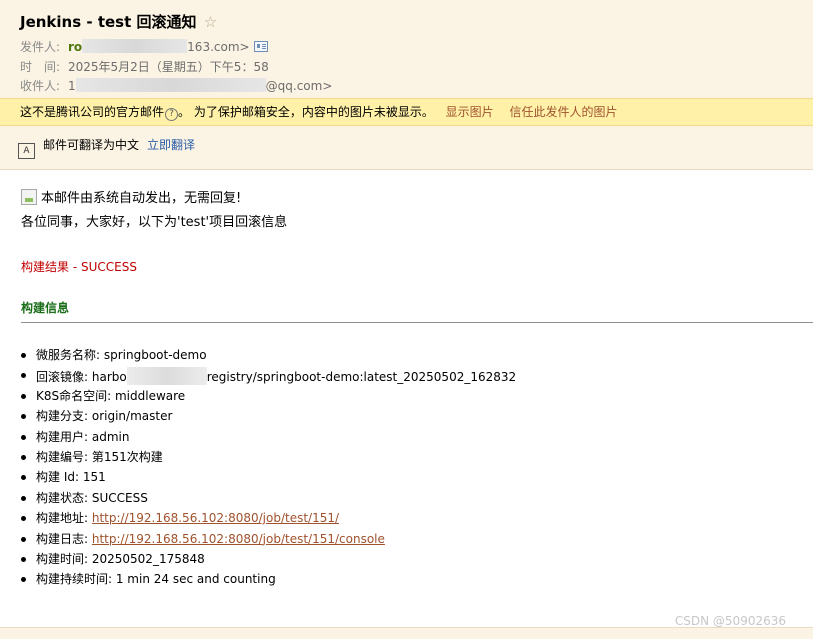 This screenshot has width=813, height=639. Describe the element at coordinates (268, 561) in the screenshot. I see `list-item: 构建时间: 20250502_175848` at that location.